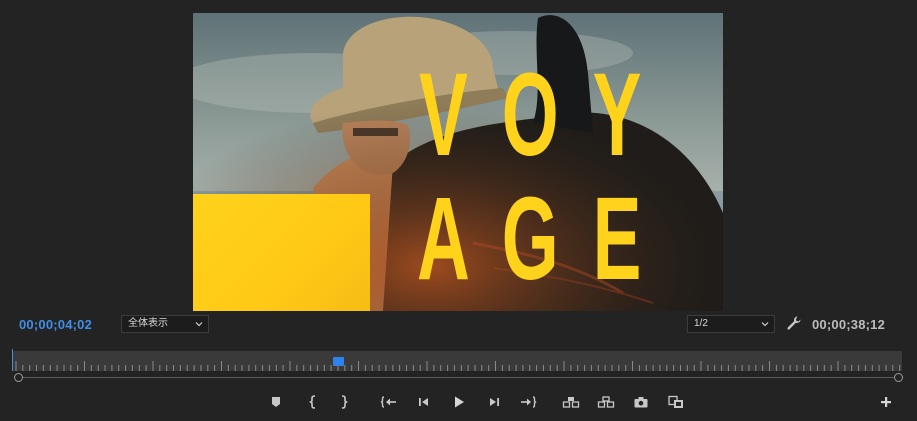  I want to click on duration-timecode: 00;00;38;12, so click(849, 324).